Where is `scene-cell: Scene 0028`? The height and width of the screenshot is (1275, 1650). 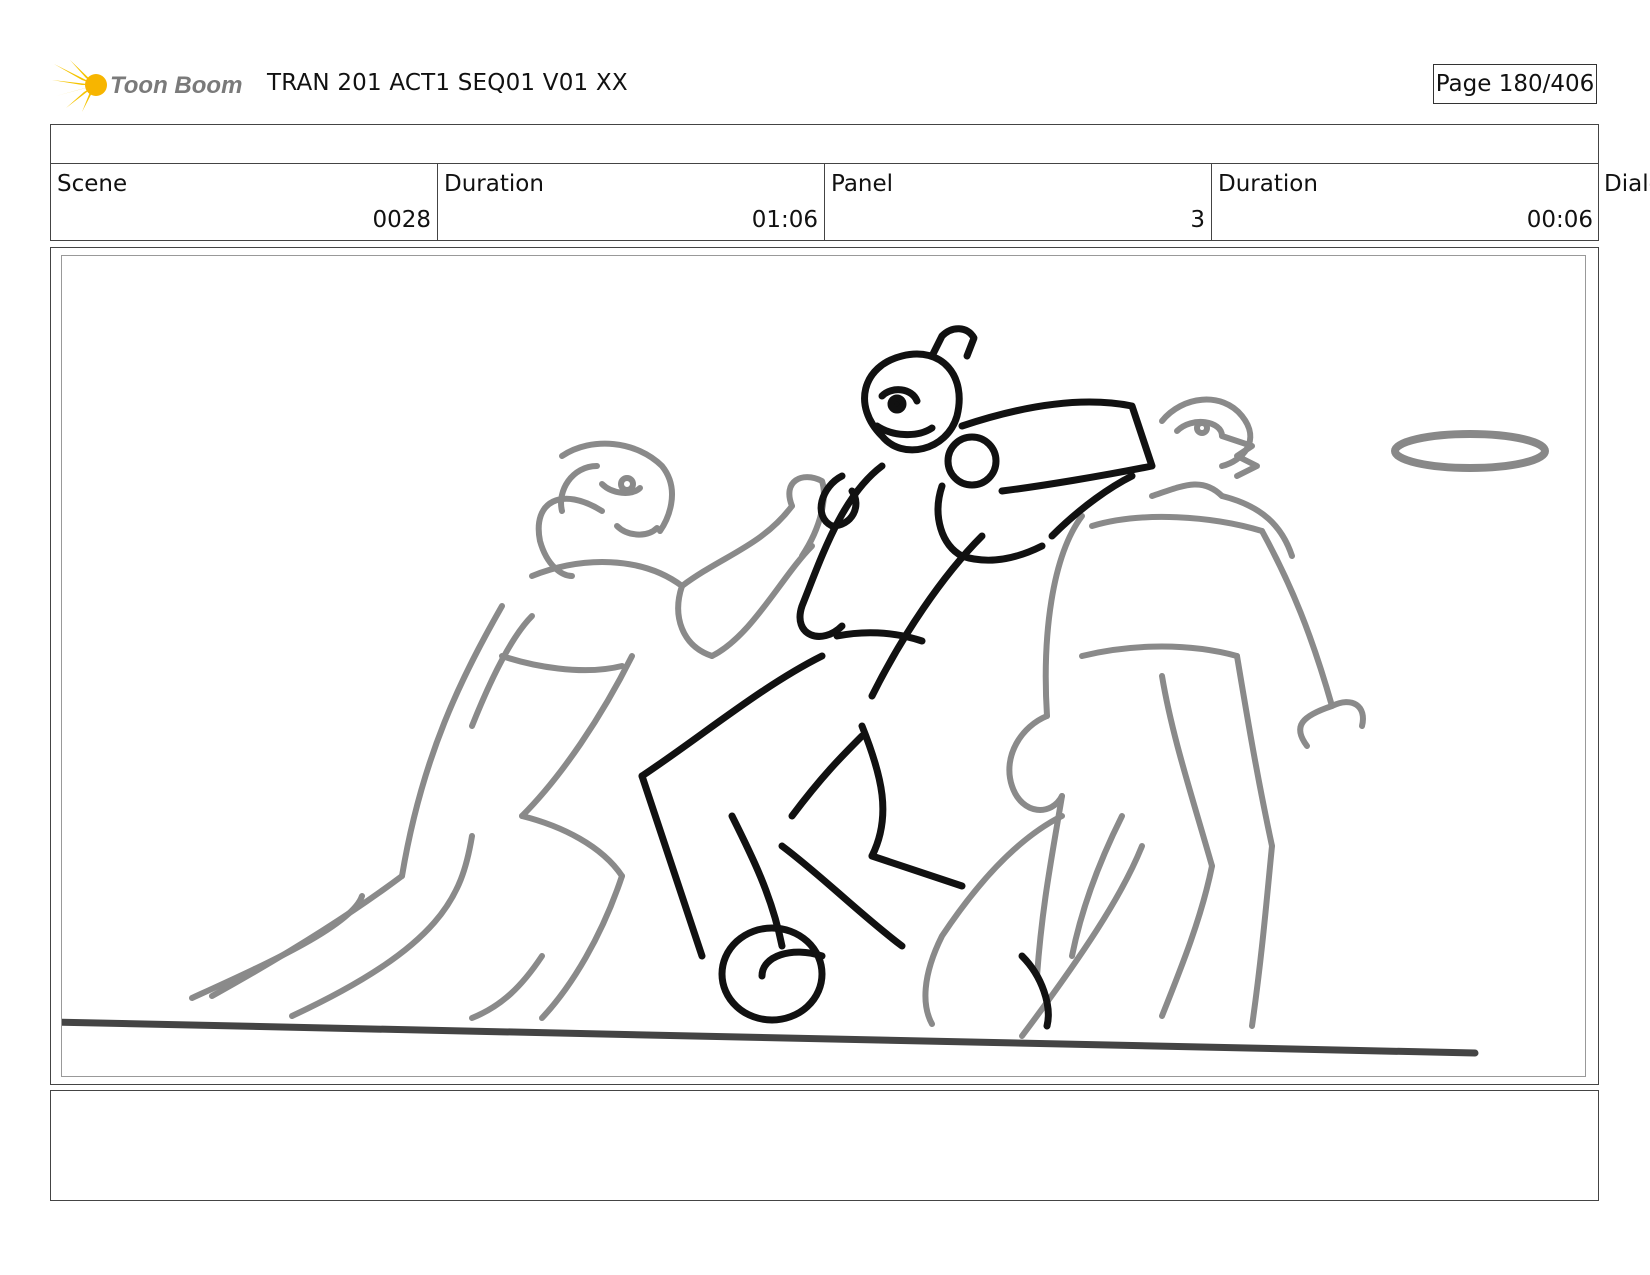 scene-cell: Scene 0028 is located at coordinates (244, 201).